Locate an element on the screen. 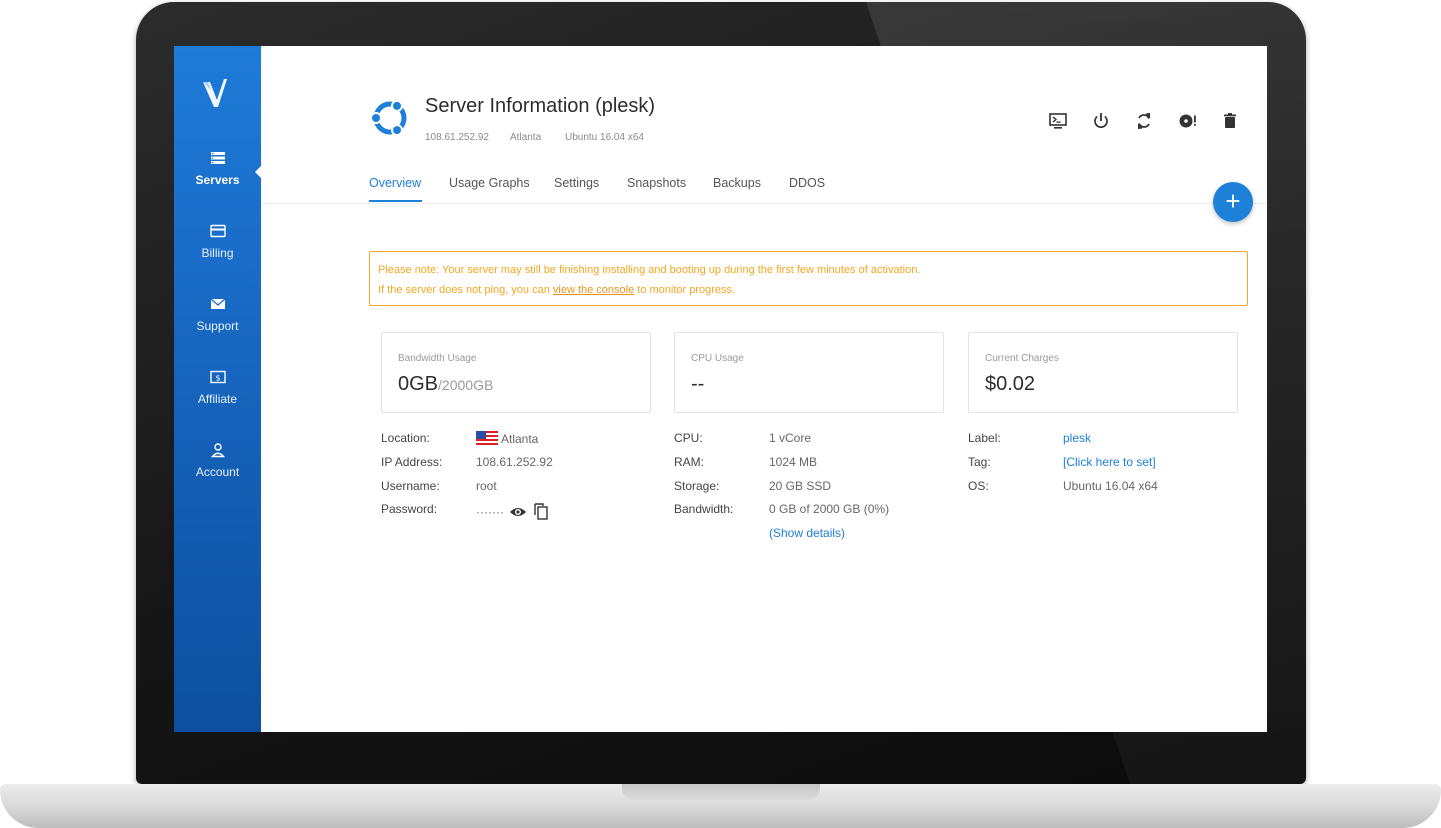 The image size is (1441, 828). sidebar-item-support: Support is located at coordinates (217, 323).